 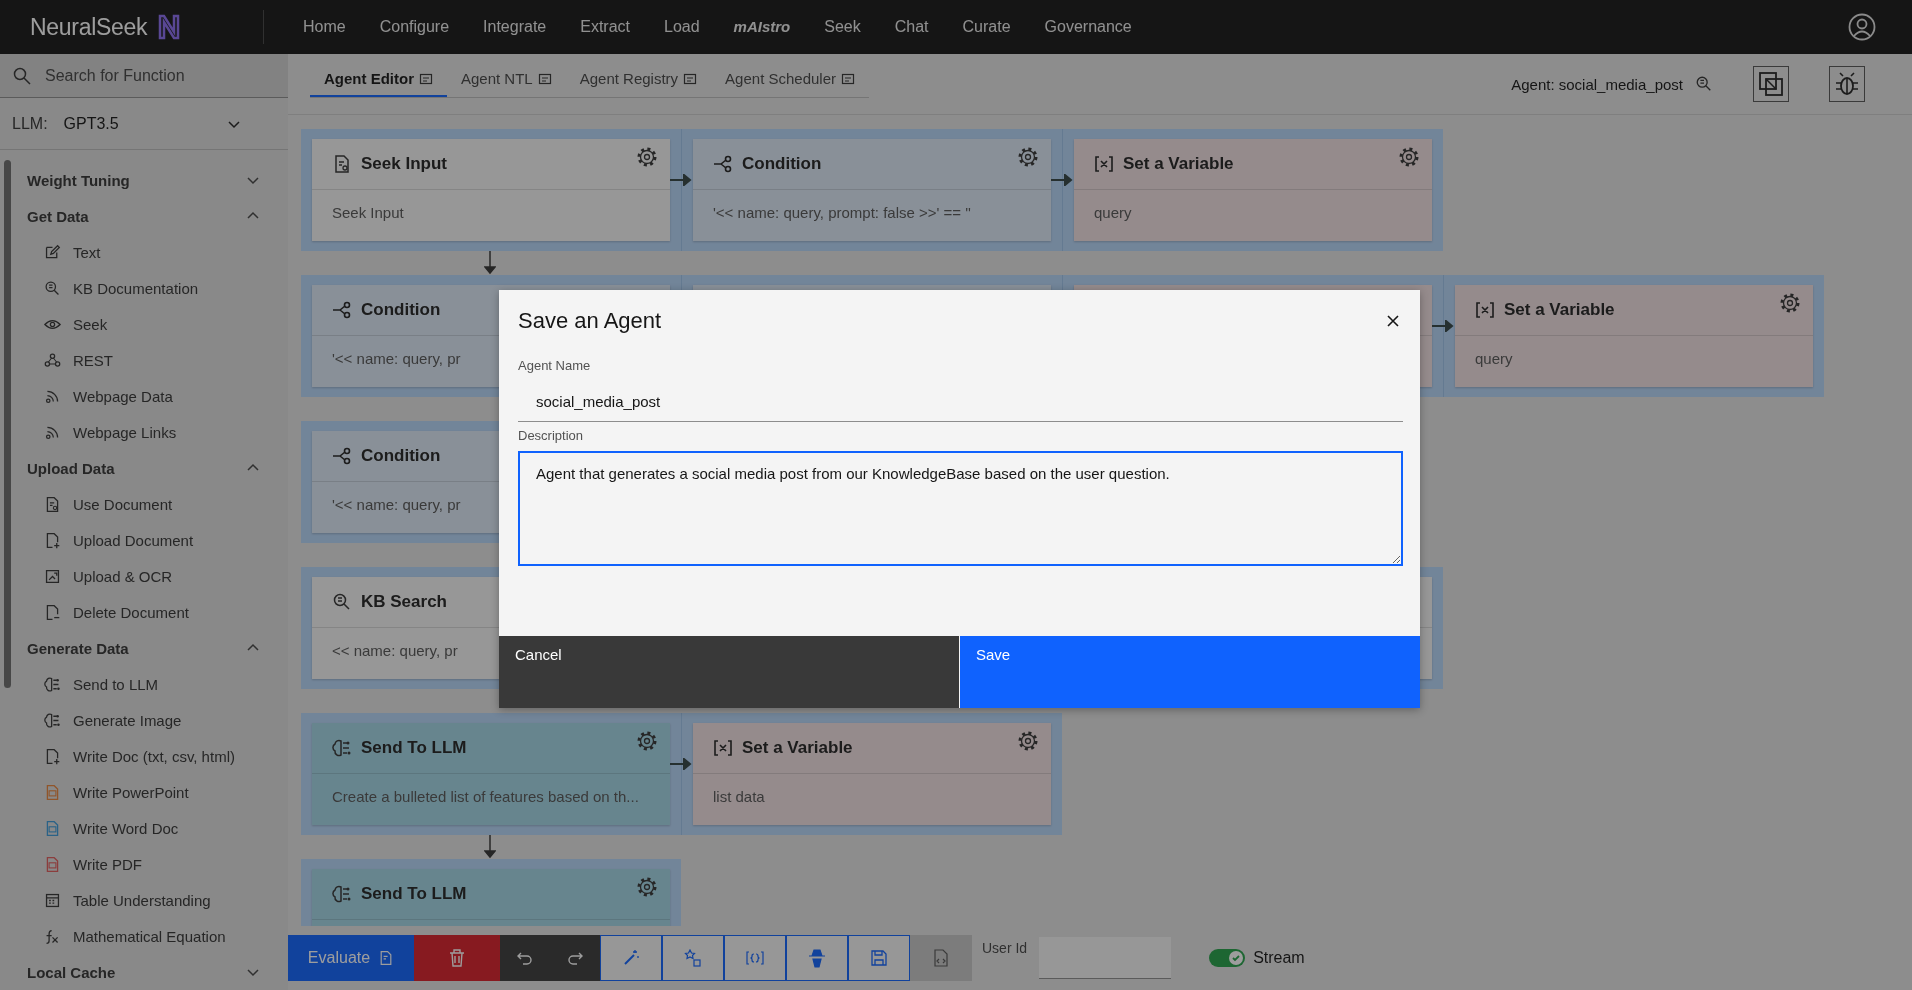 I want to click on shapes-icon, so click(x=693, y=958).